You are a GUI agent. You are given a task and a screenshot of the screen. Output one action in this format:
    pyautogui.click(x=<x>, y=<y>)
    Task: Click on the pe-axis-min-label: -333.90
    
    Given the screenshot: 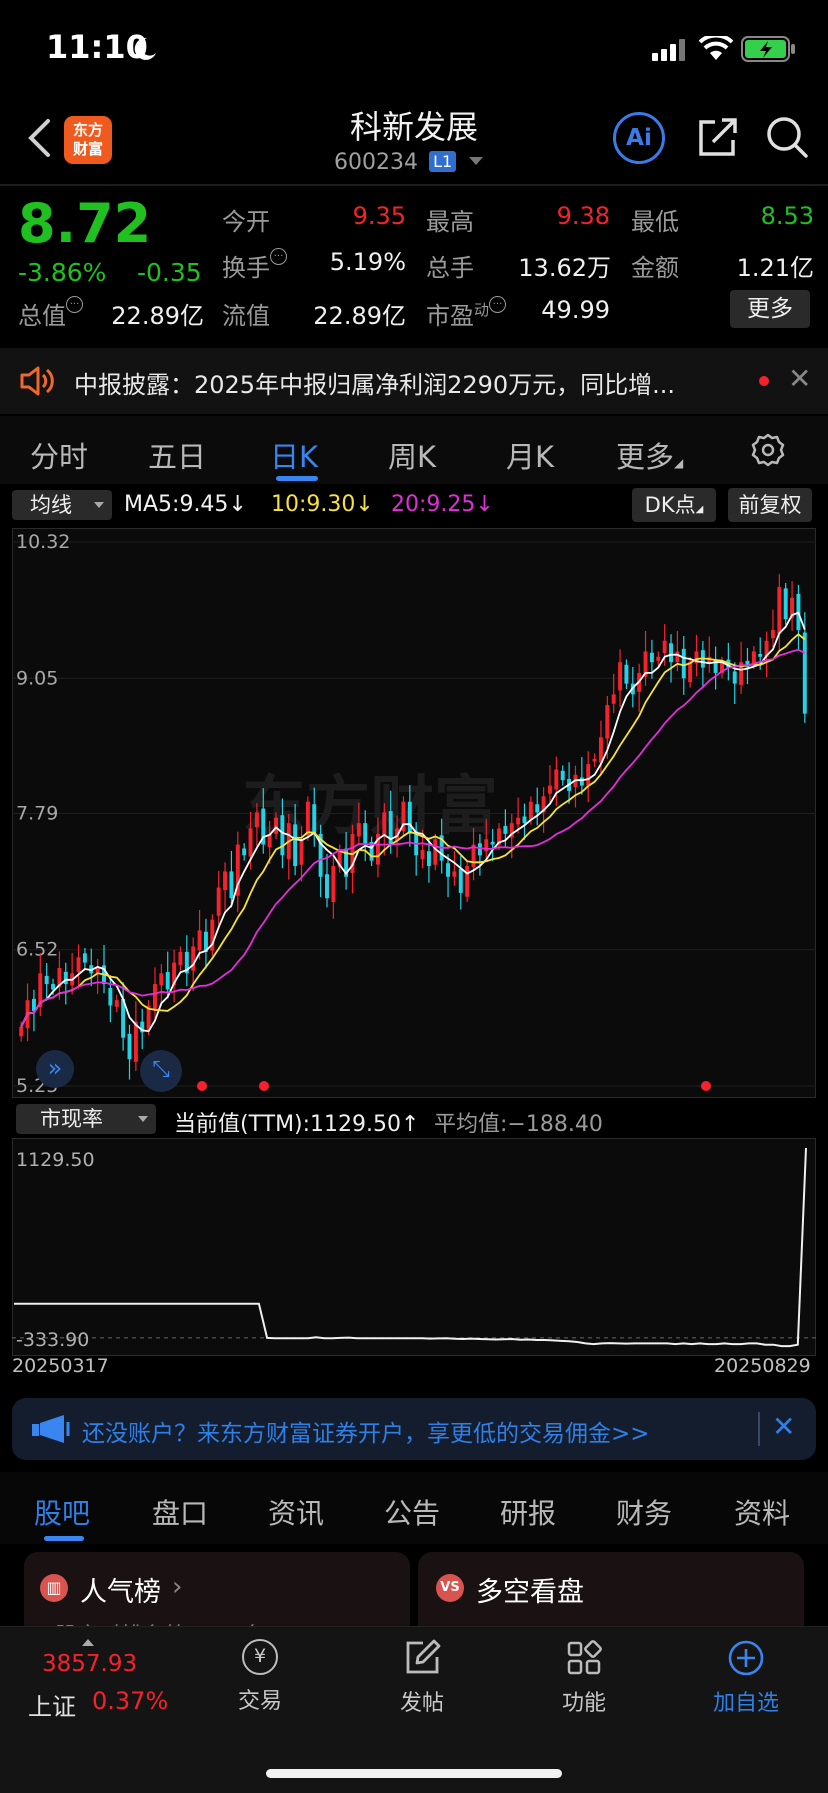 What is the action you would take?
    pyautogui.click(x=52, y=1340)
    